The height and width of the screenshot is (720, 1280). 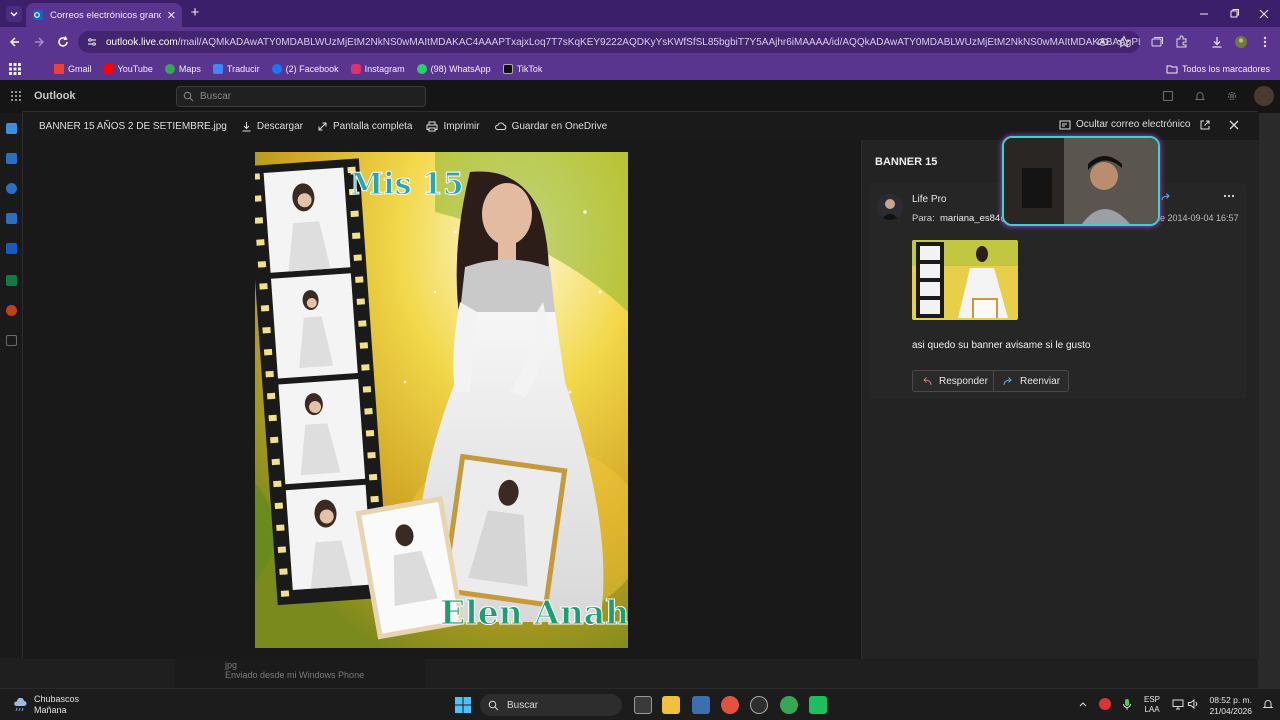 I want to click on print-button: Imprimir, so click(x=453, y=126).